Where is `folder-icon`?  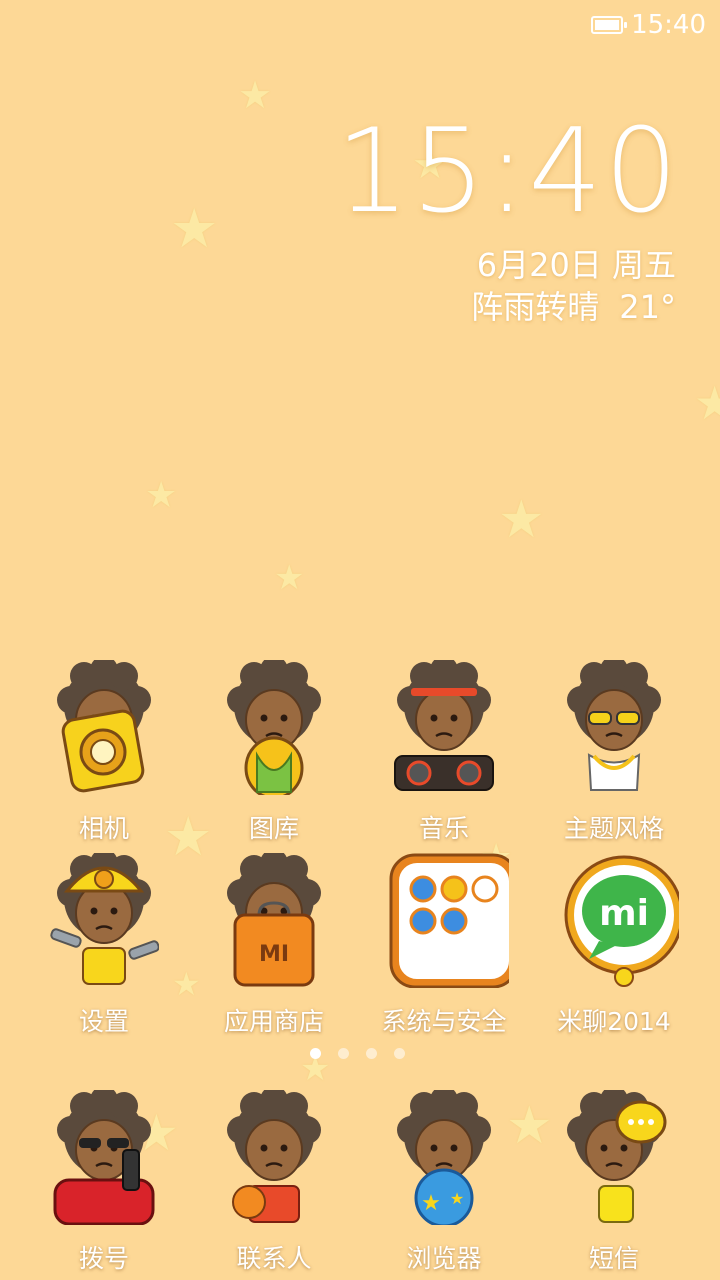 folder-icon is located at coordinates (449, 920).